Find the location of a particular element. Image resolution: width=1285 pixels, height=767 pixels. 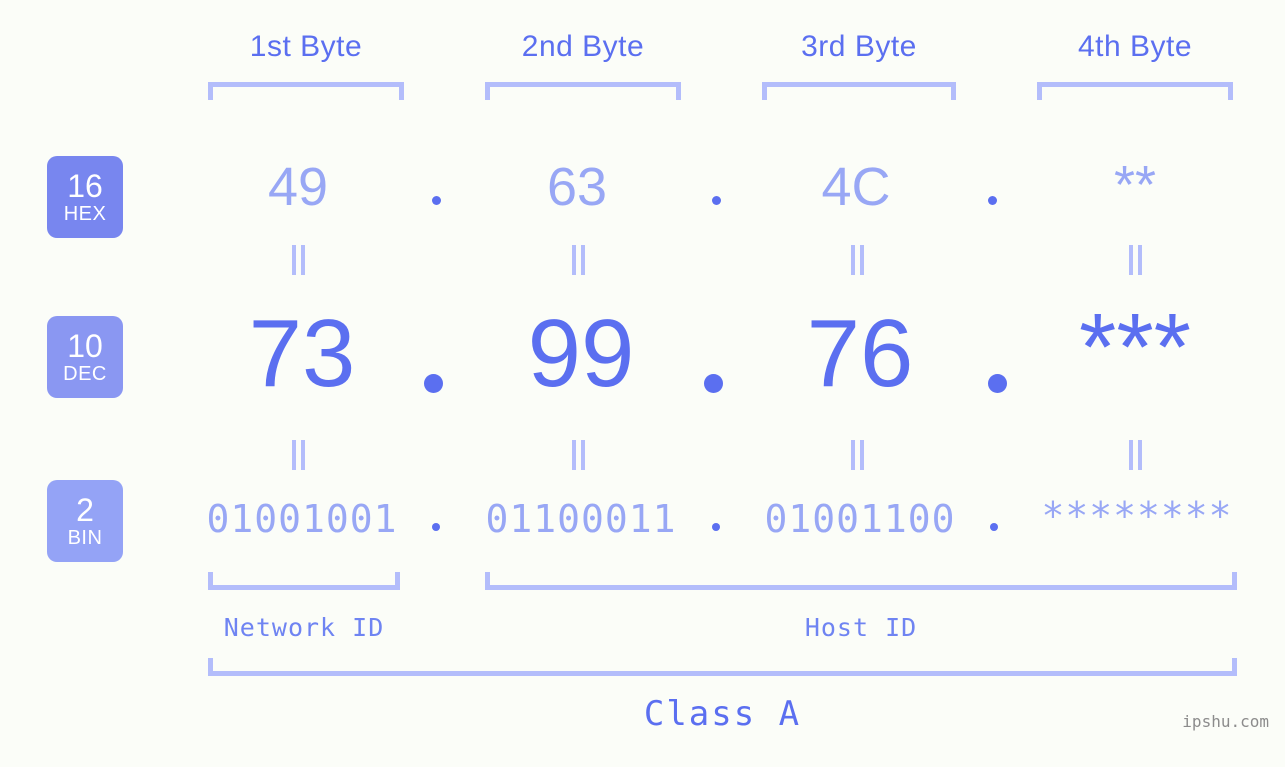

dec-value-byte-3: 76 is located at coordinates (860, 353).